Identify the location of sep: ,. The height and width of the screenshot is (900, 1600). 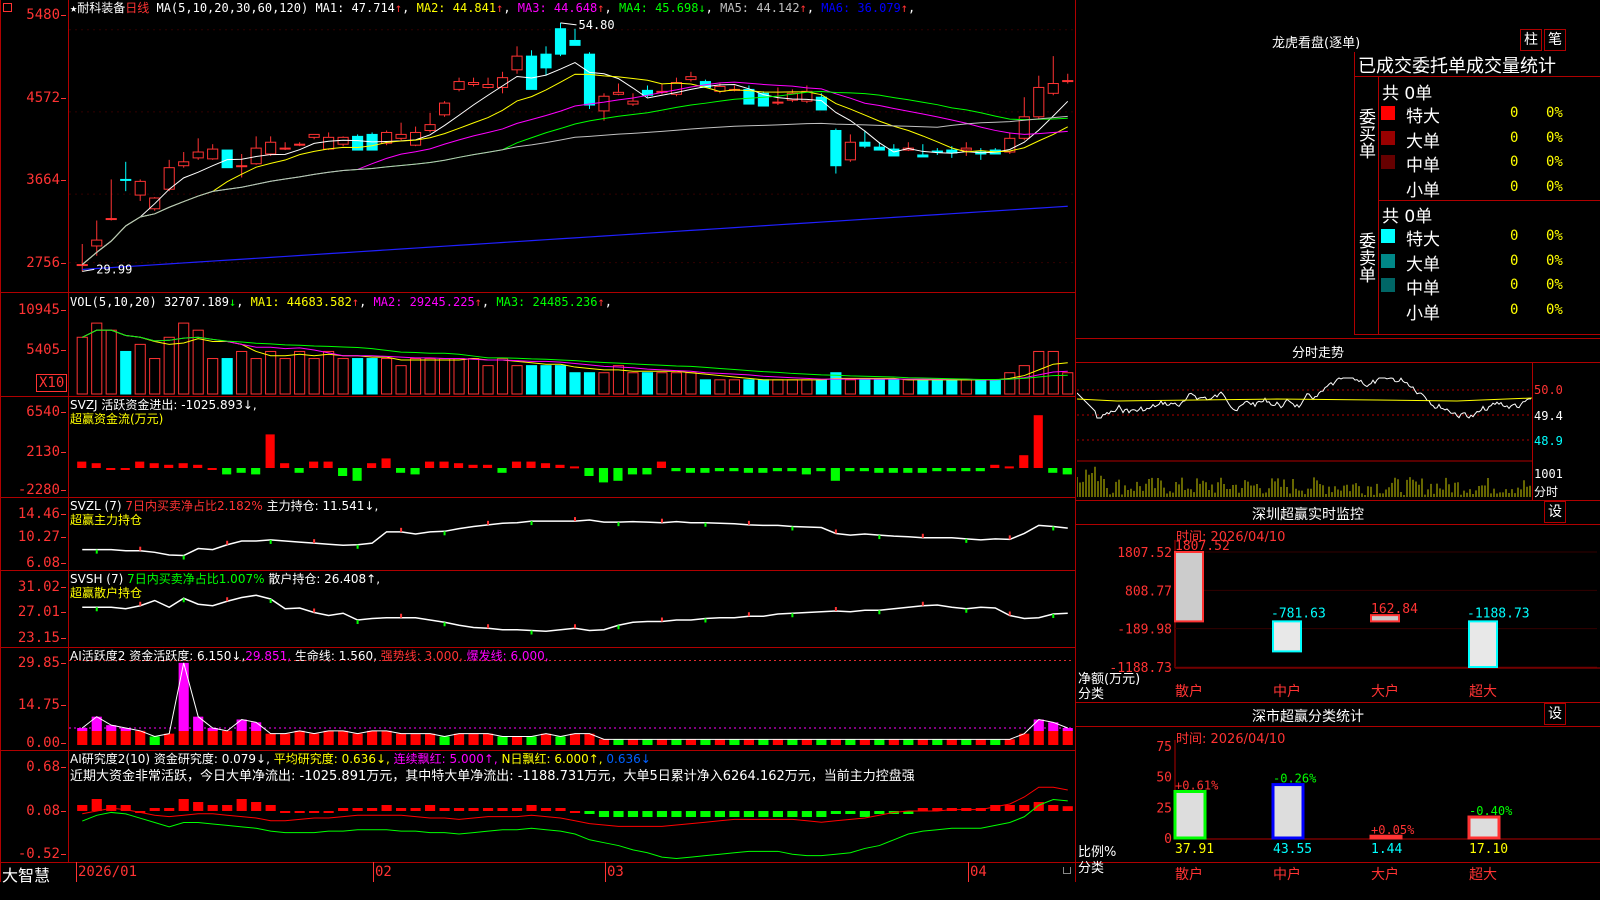
(912, 8).